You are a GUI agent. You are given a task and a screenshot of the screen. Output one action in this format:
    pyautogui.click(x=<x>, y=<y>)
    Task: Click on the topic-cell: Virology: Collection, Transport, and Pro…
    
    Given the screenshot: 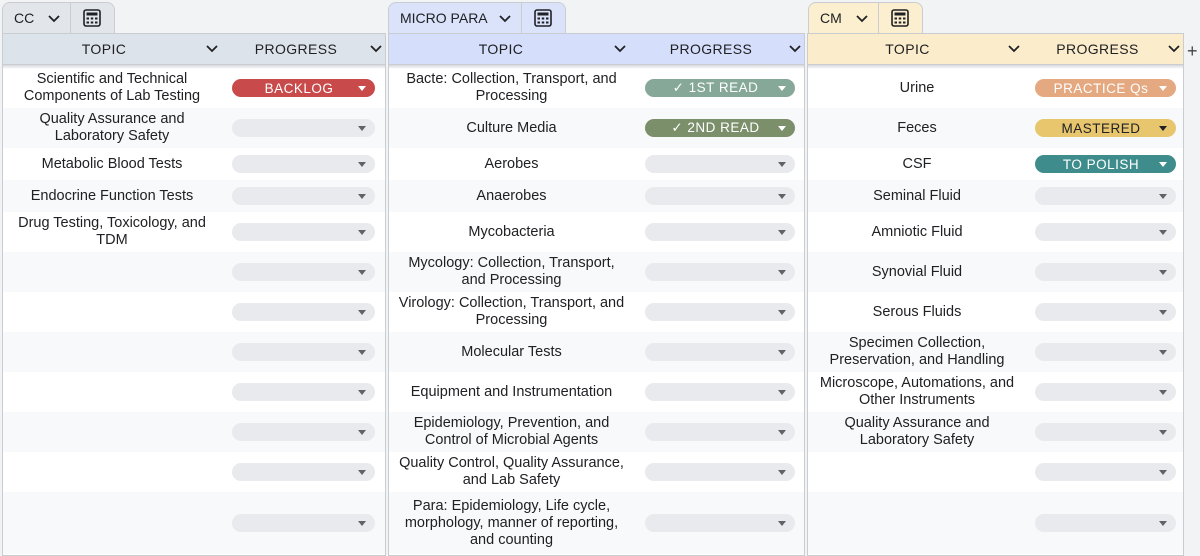 What is the action you would take?
    pyautogui.click(x=511, y=312)
    